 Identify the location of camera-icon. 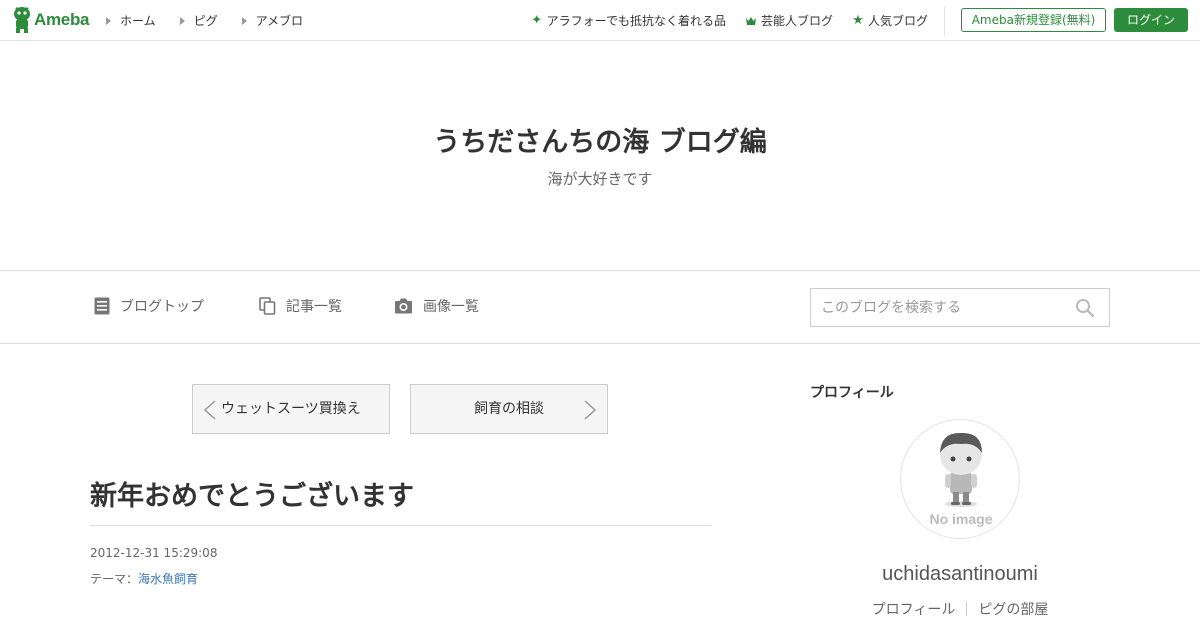
(403, 306).